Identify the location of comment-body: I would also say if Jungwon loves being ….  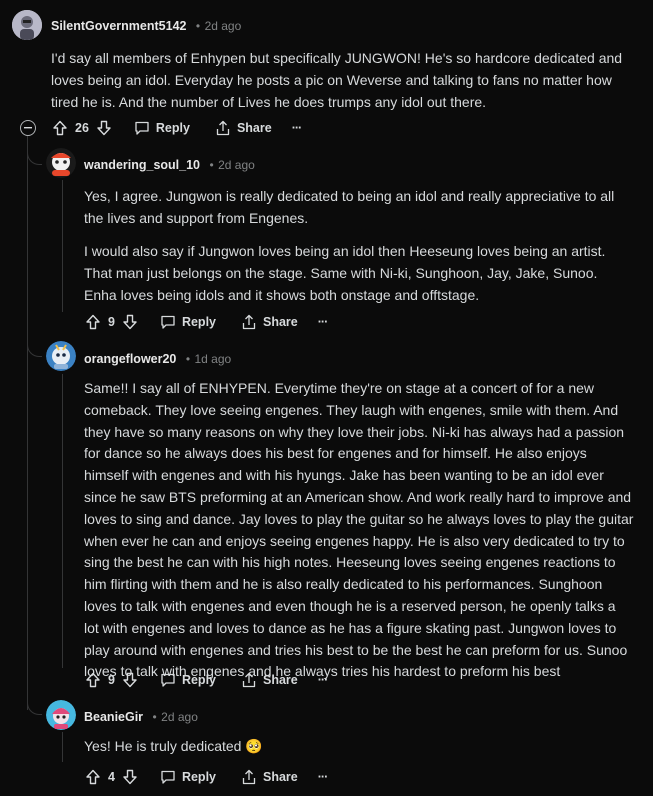
(345, 273).